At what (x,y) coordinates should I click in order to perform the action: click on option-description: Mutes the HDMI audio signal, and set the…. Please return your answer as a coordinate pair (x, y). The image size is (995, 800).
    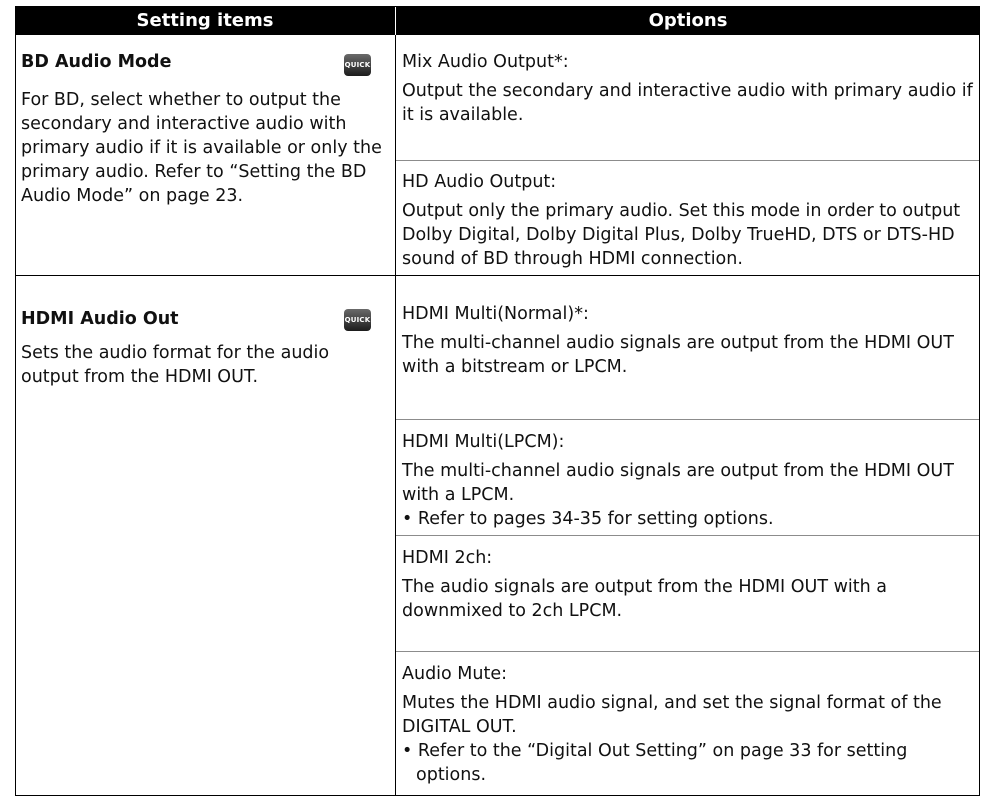
    Looking at the image, I should click on (672, 715).